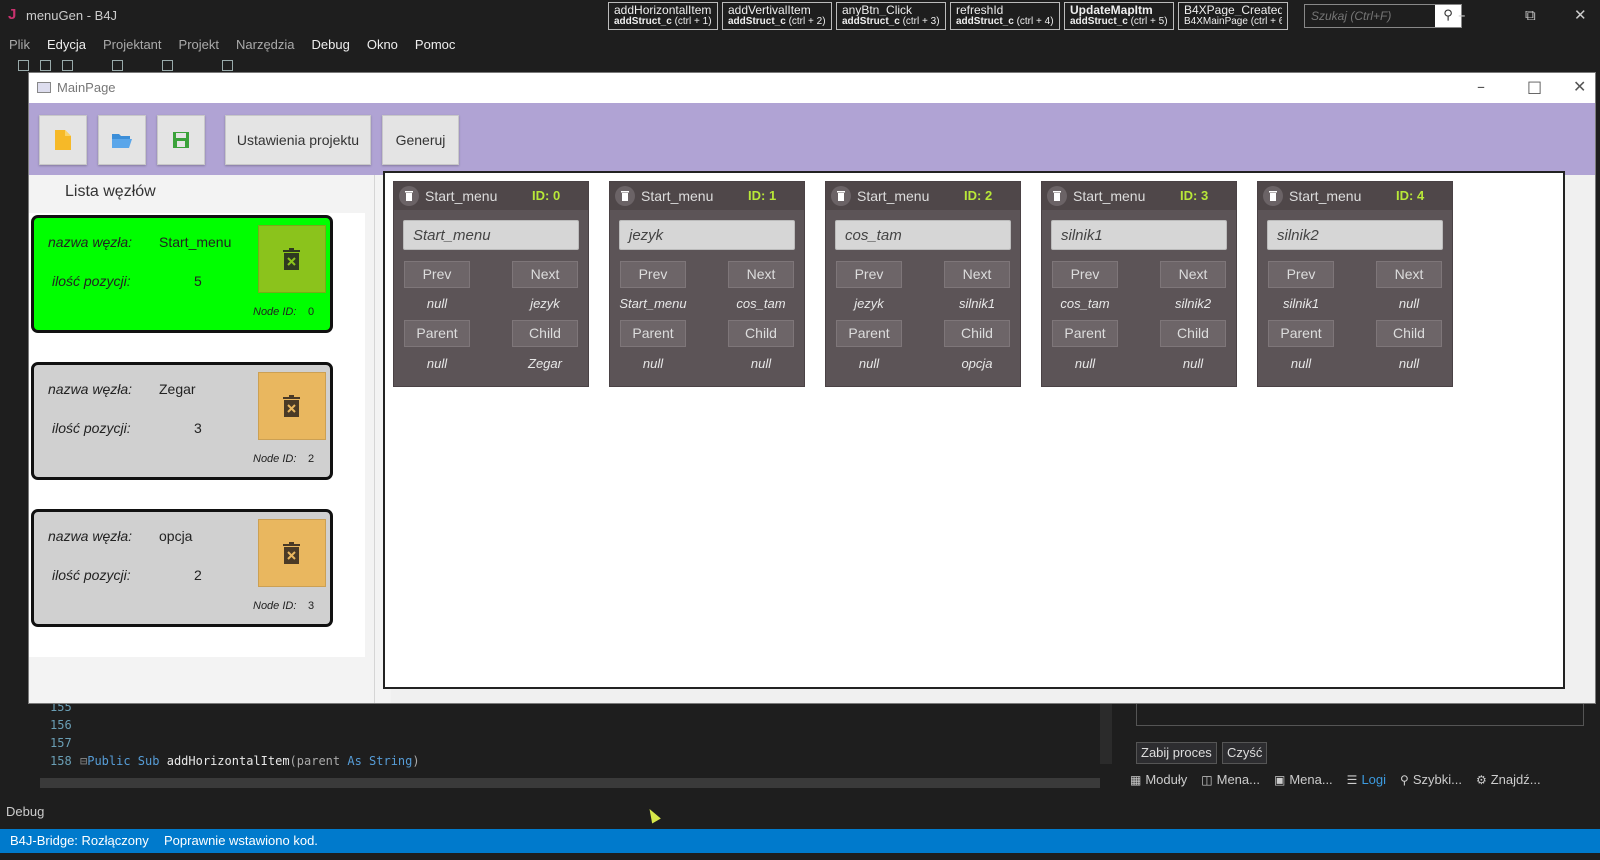 This screenshot has width=1600, height=860. What do you see at coordinates (1106, 732) in the screenshot?
I see `editor-vertical-scrollbar` at bounding box center [1106, 732].